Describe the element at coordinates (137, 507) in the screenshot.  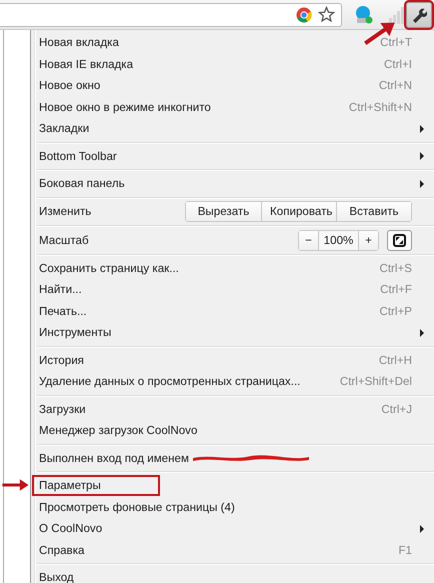
I see `menu-item-label: Просмотреть фоновые страницы (4)` at that location.